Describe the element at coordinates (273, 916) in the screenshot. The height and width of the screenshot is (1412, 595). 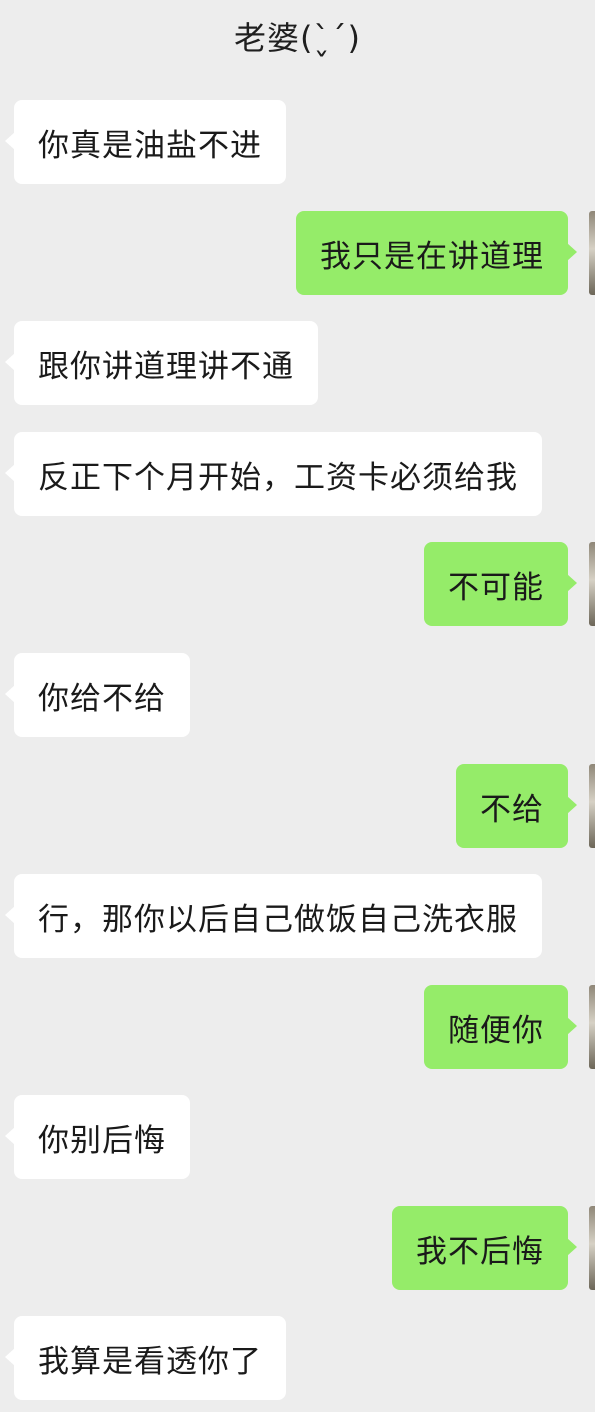
I see `message-incoming: 行，那你以后自己做饭自己洗衣服` at that location.